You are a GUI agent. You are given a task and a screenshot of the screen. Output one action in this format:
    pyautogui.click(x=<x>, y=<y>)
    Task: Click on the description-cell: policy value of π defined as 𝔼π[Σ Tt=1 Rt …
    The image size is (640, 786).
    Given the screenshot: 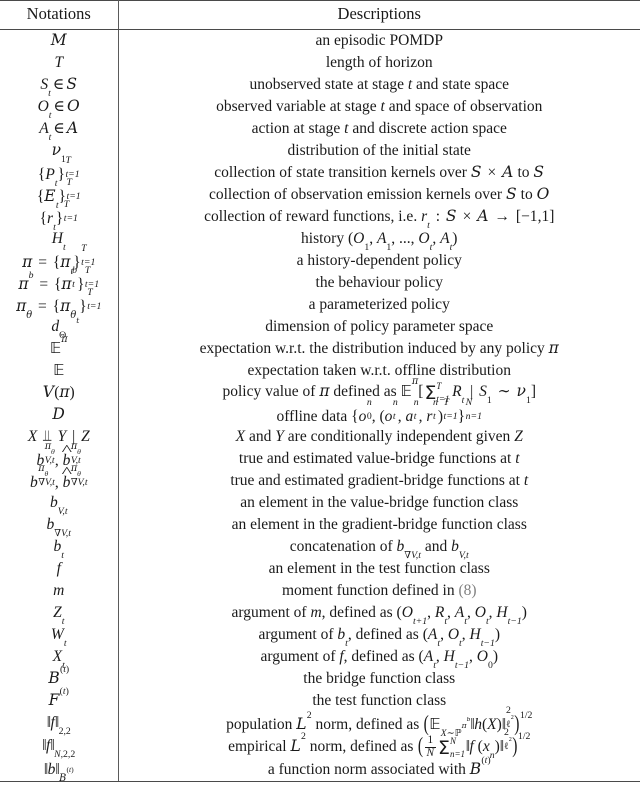 What is the action you would take?
    pyautogui.click(x=379, y=391)
    